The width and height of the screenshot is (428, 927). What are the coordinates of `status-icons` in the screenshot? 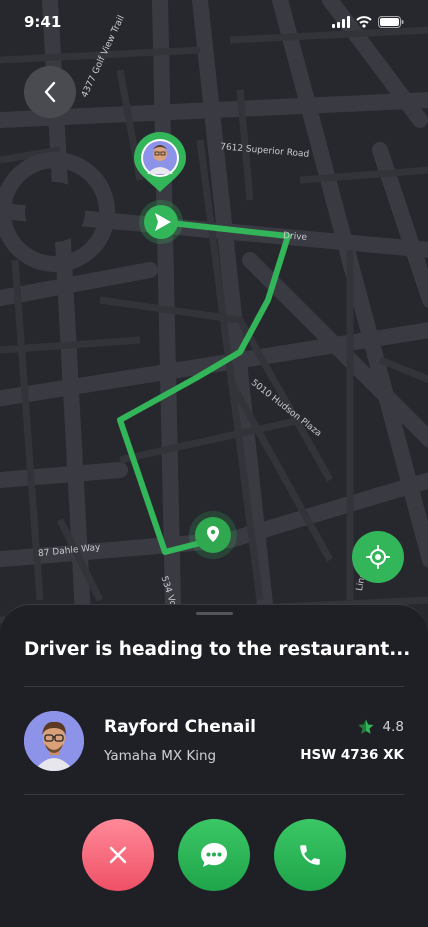 It's located at (368, 22).